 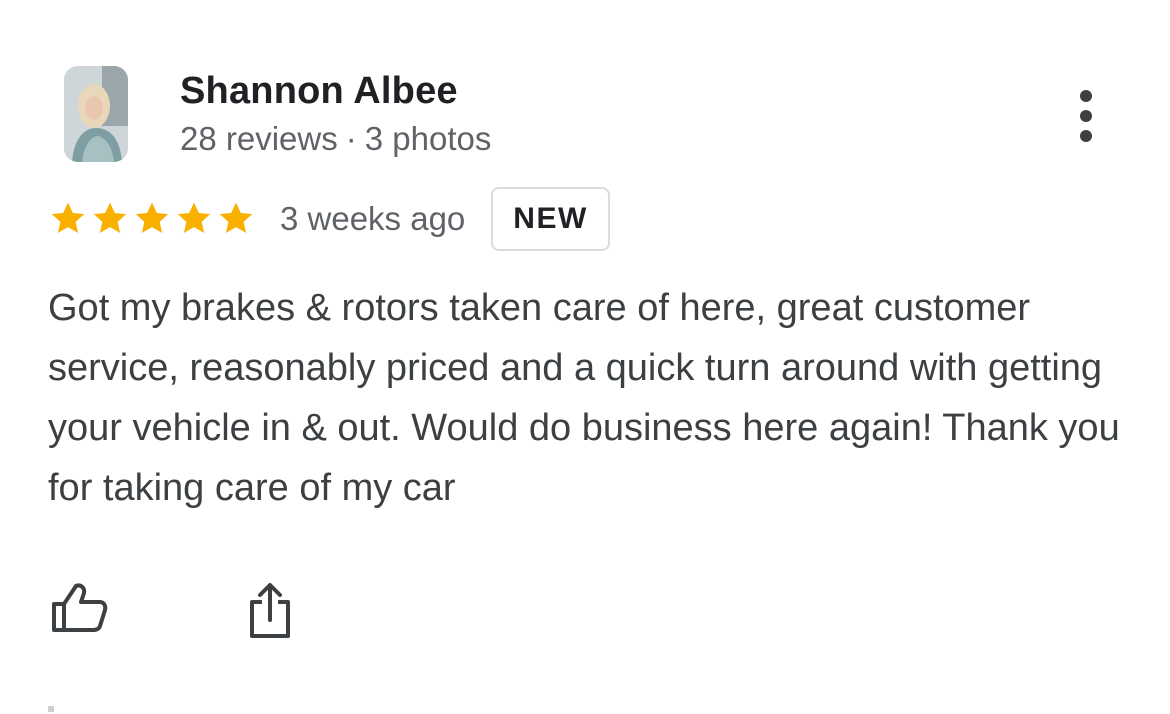 I want to click on rating-row: 3 weeks ago NEW, so click(x=329, y=219).